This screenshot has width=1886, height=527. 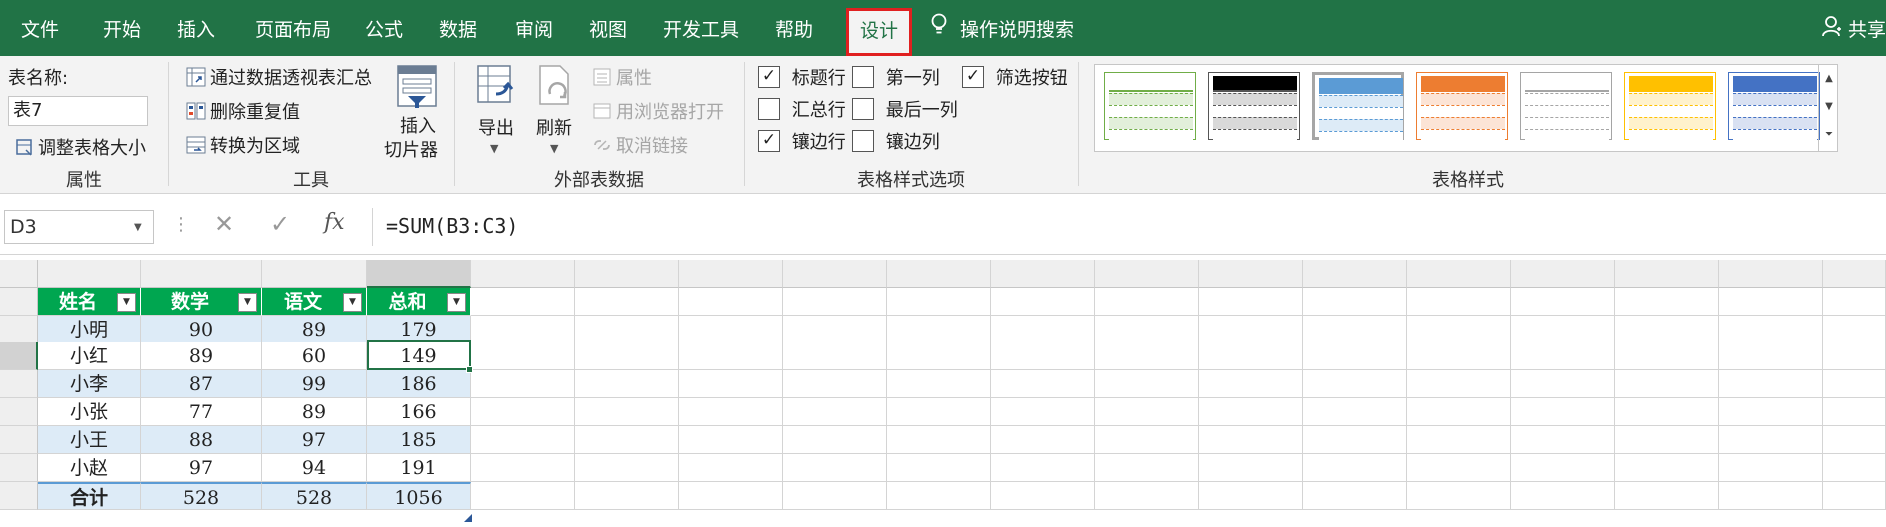 What do you see at coordinates (802, 141) in the screenshot?
I see `banded-rows-option: ✓ 镶边行` at bounding box center [802, 141].